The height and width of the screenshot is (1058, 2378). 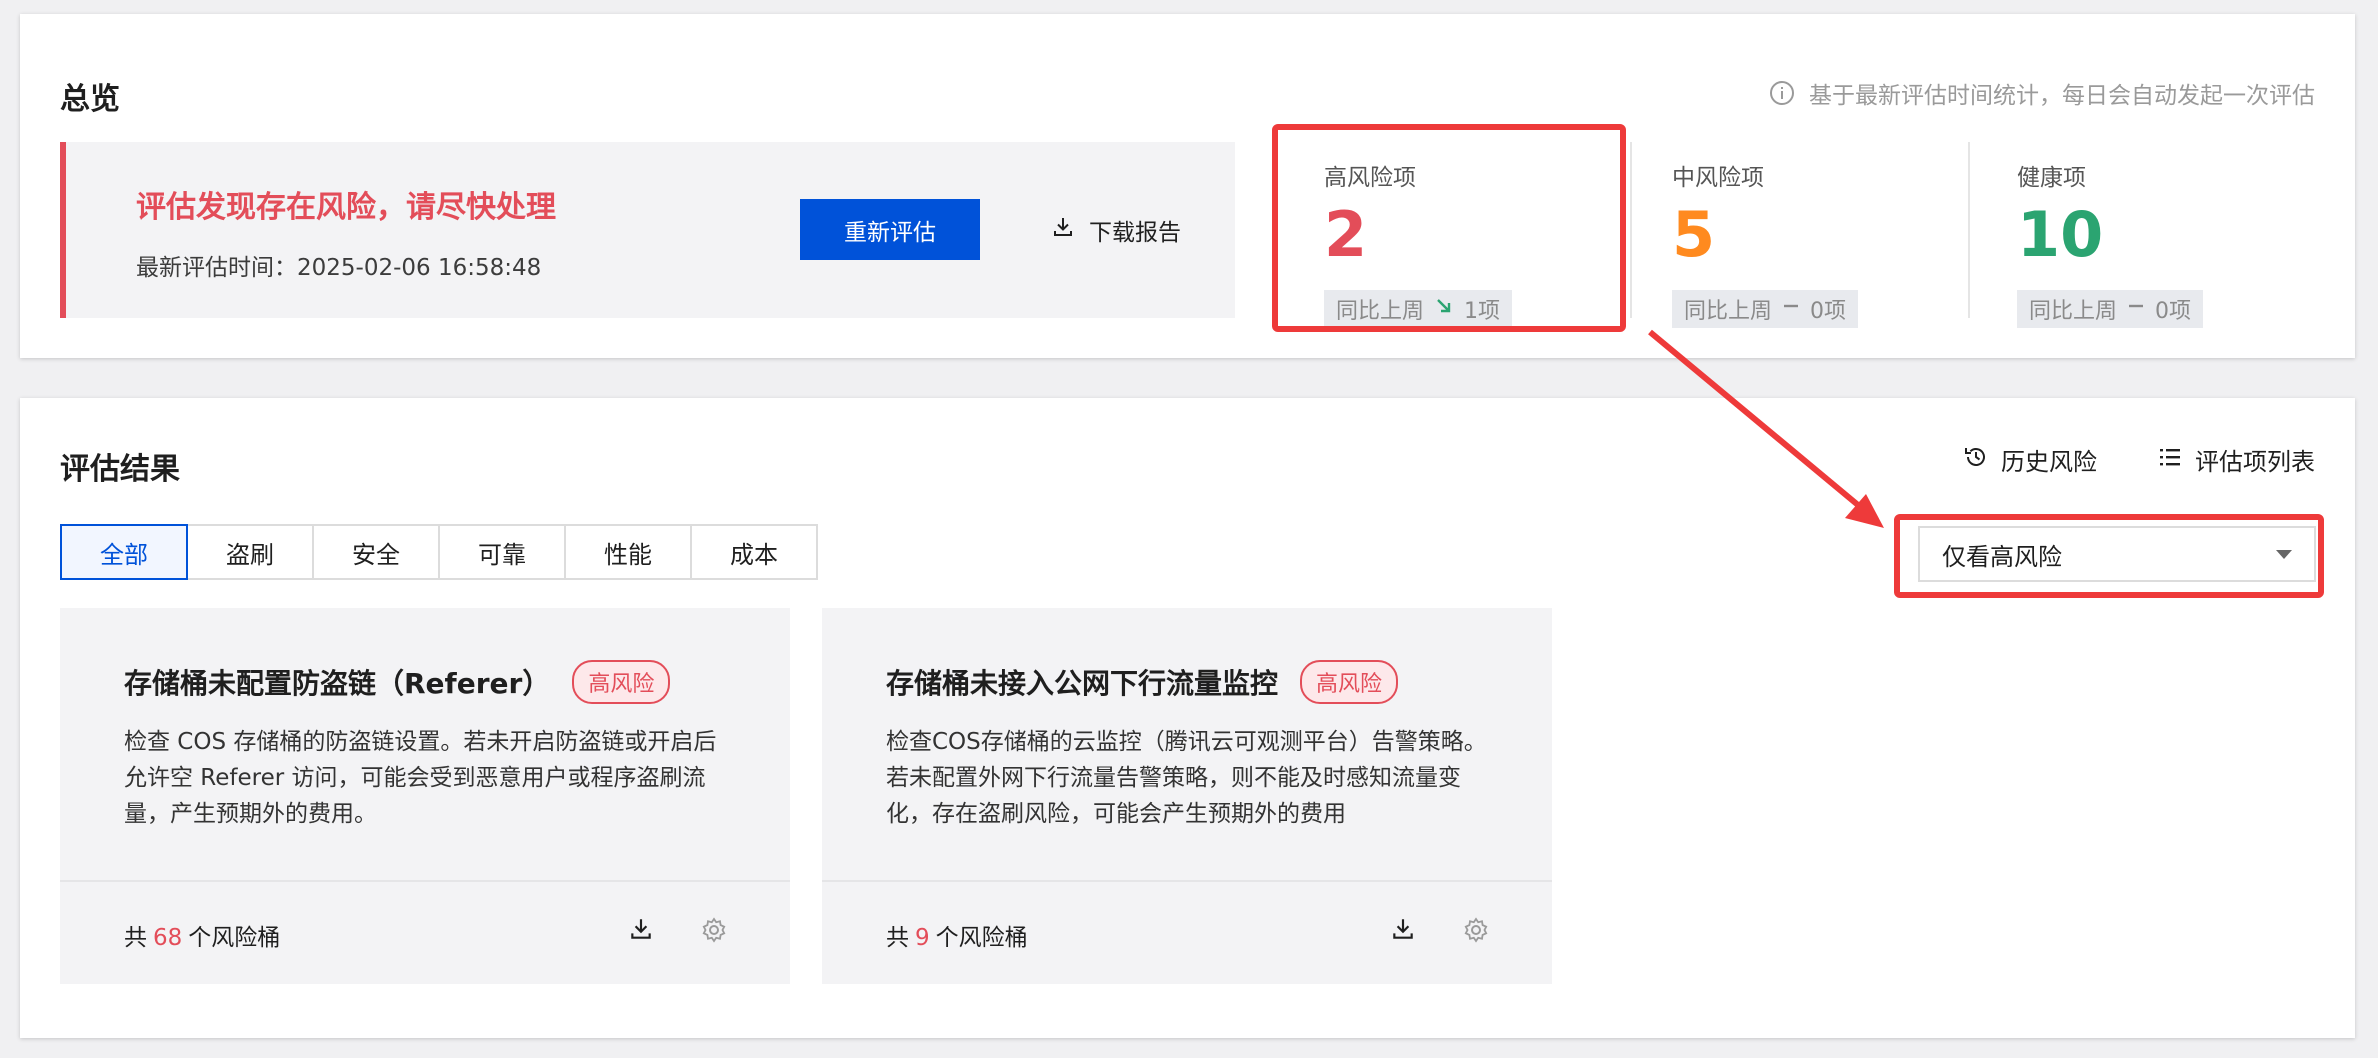 I want to click on card-title-row: 存储桶未接入公网下行流量监控 高风险, so click(x=1142, y=682).